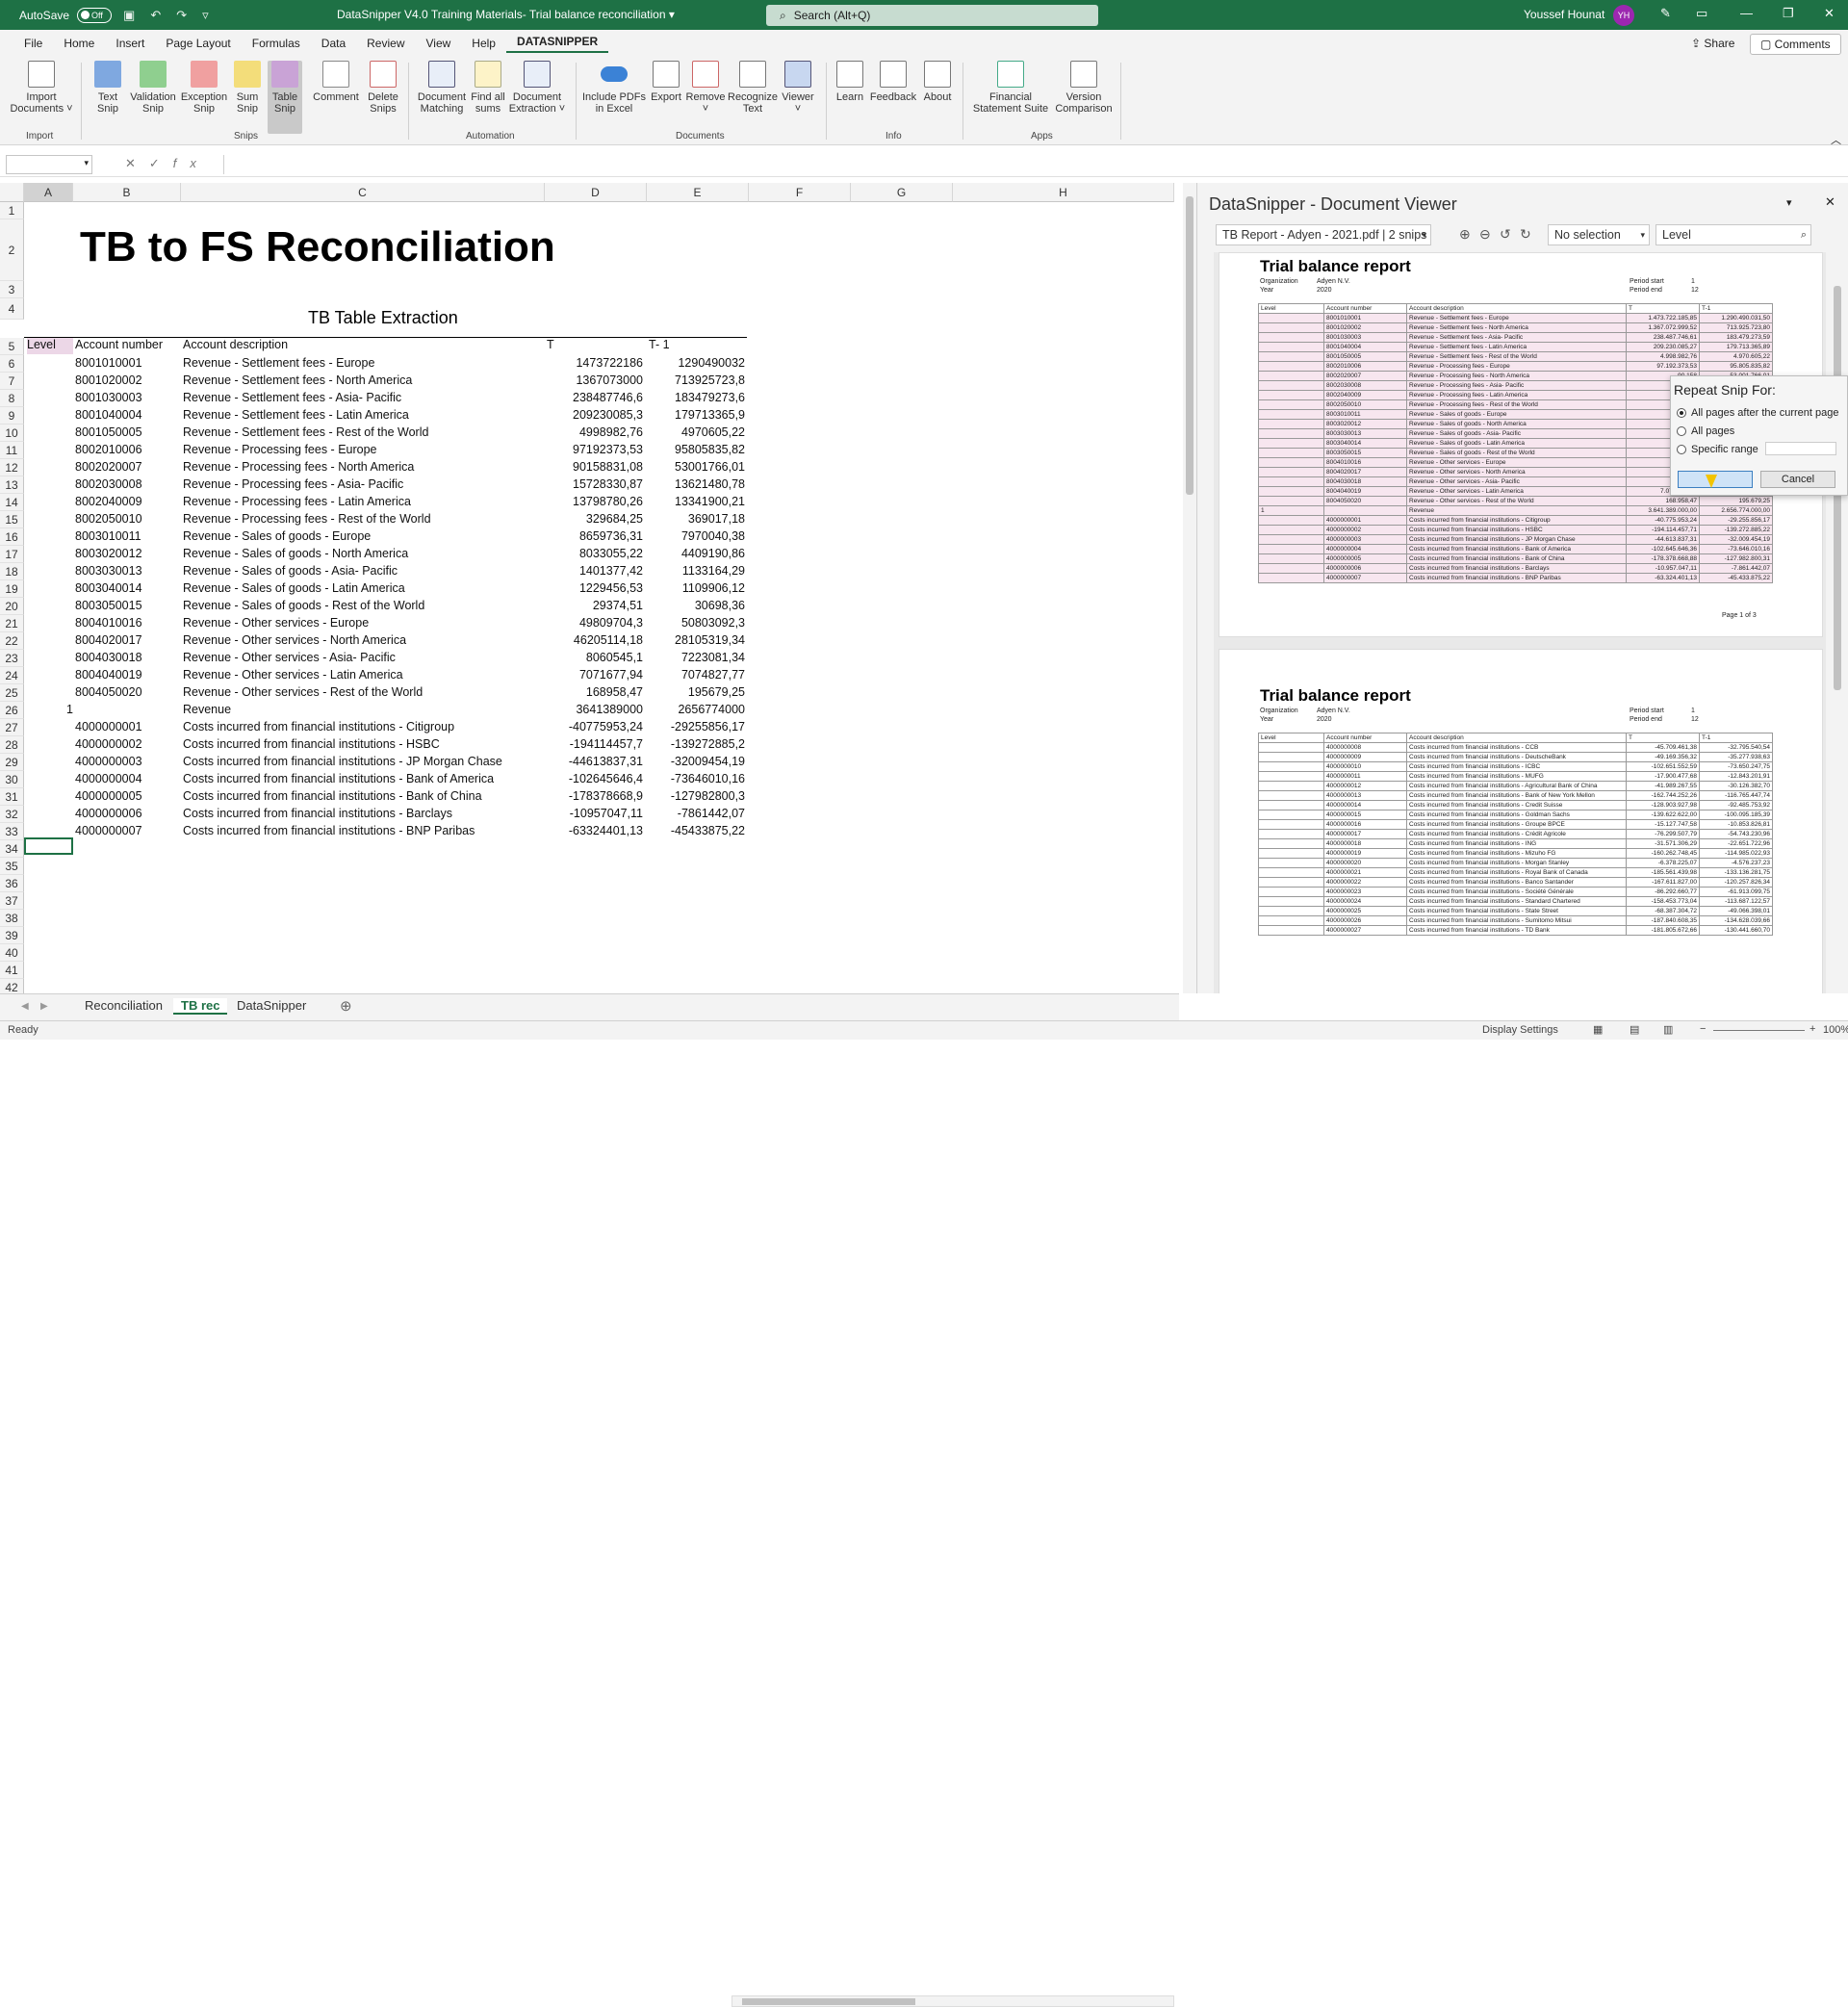 Image resolution: width=1848 pixels, height=2007 pixels. Describe the element at coordinates (127, 484) in the screenshot. I see `cell-account-number: 8002030008` at that location.